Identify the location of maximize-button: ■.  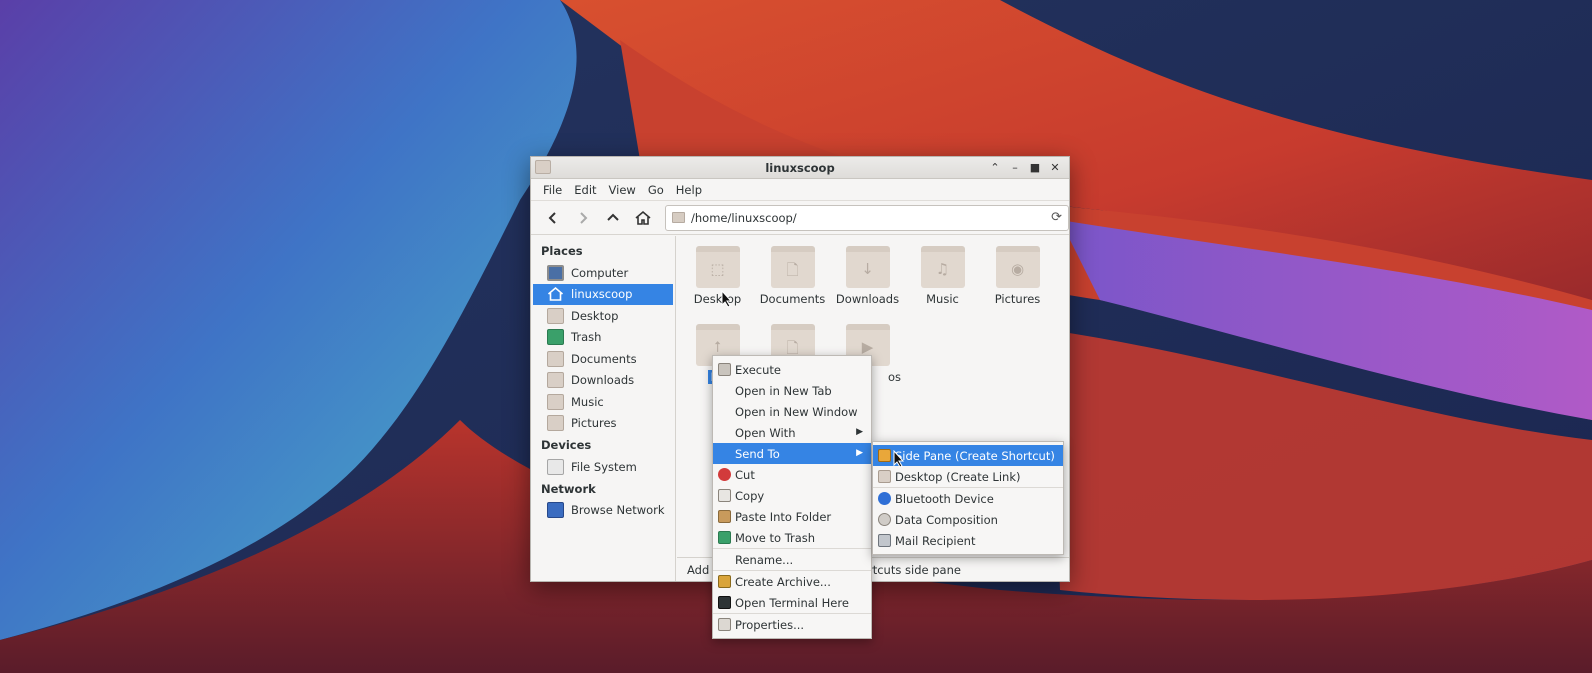
(1035, 167).